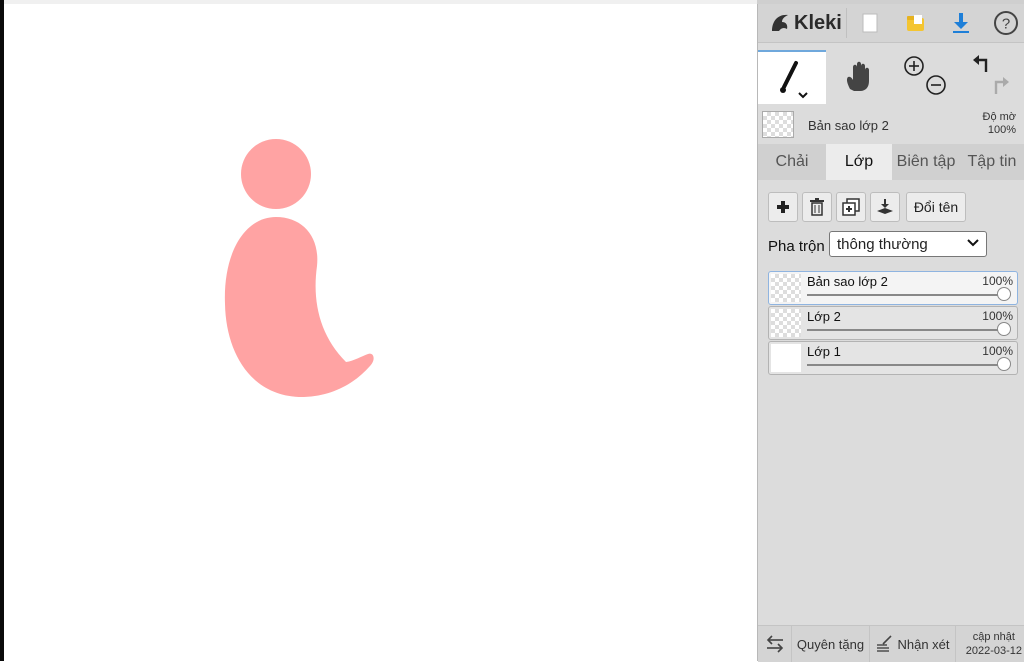  Describe the element at coordinates (936, 207) in the screenshot. I see `rename-layer-button: Đổi tên` at that location.